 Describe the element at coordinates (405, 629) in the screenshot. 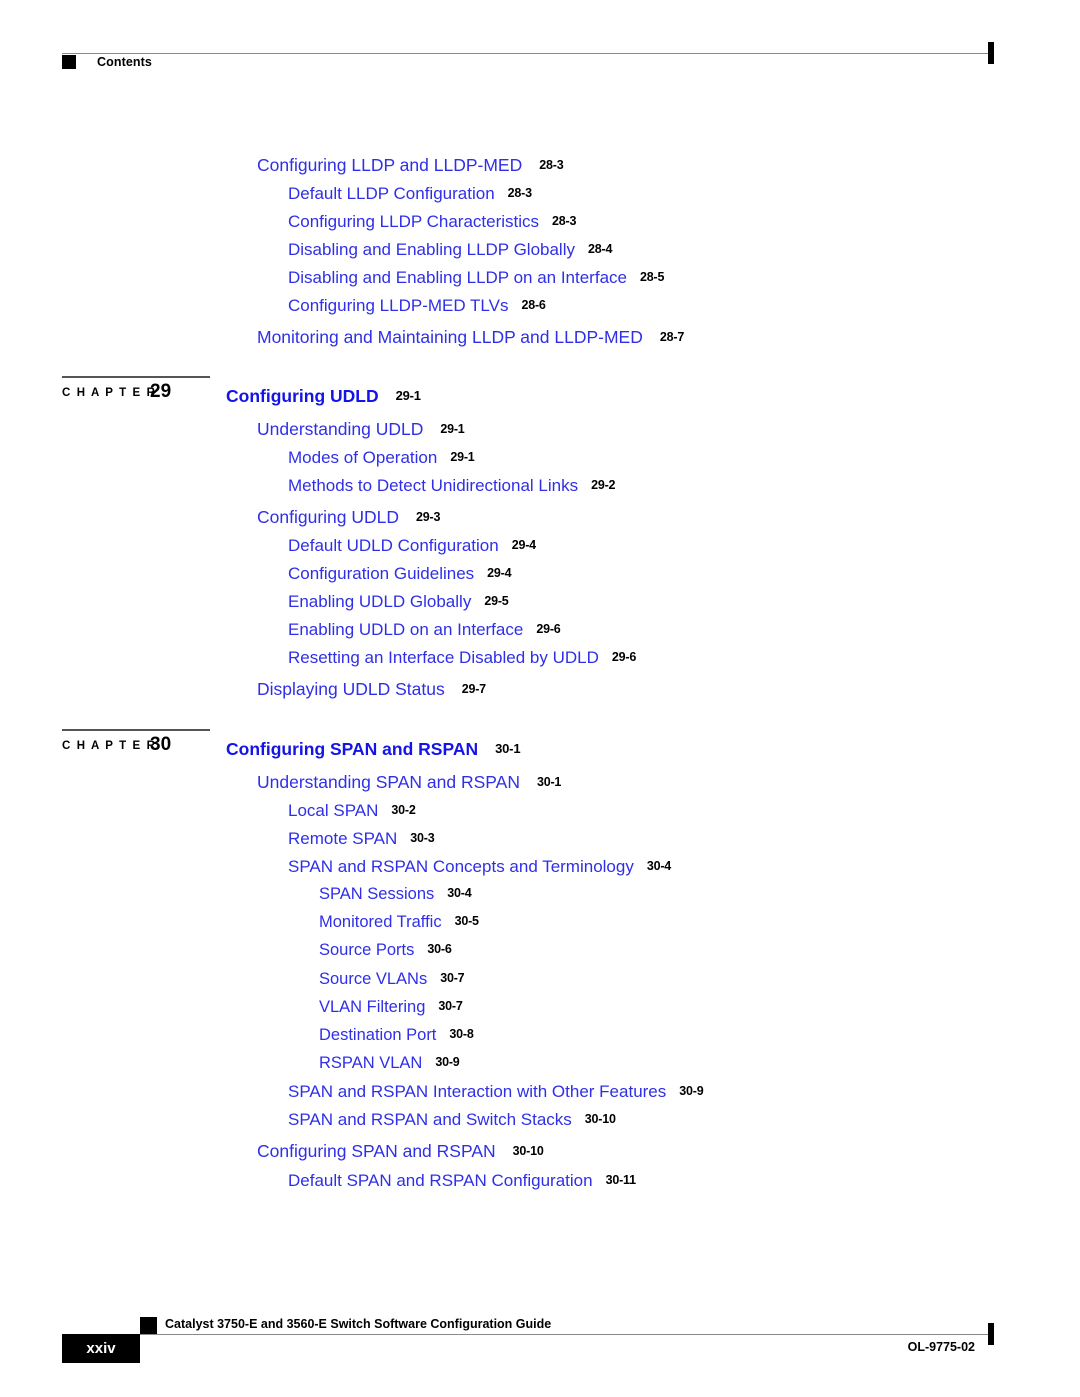

I see `toc-entry-title: Enabling UDLD on an Interface` at that location.